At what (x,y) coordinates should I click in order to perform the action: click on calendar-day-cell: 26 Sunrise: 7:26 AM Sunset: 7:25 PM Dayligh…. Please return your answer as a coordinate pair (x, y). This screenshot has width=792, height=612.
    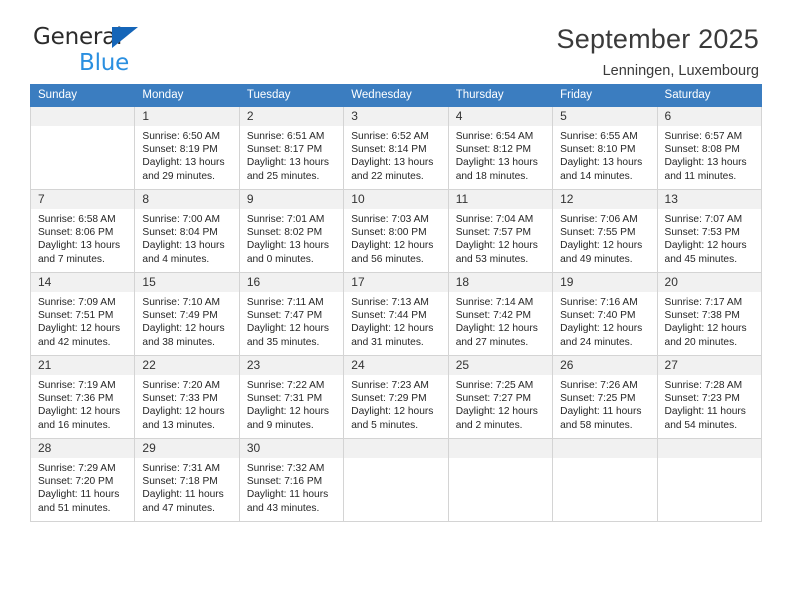
    Looking at the image, I should click on (605, 397).